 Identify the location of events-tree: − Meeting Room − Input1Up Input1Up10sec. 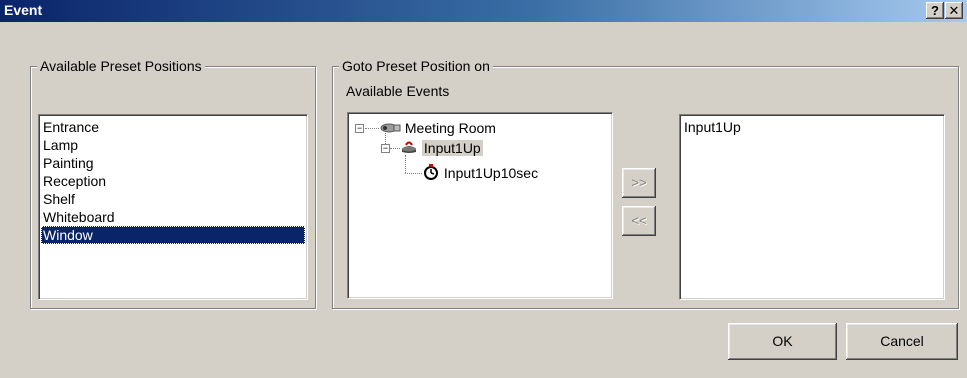
(480, 205).